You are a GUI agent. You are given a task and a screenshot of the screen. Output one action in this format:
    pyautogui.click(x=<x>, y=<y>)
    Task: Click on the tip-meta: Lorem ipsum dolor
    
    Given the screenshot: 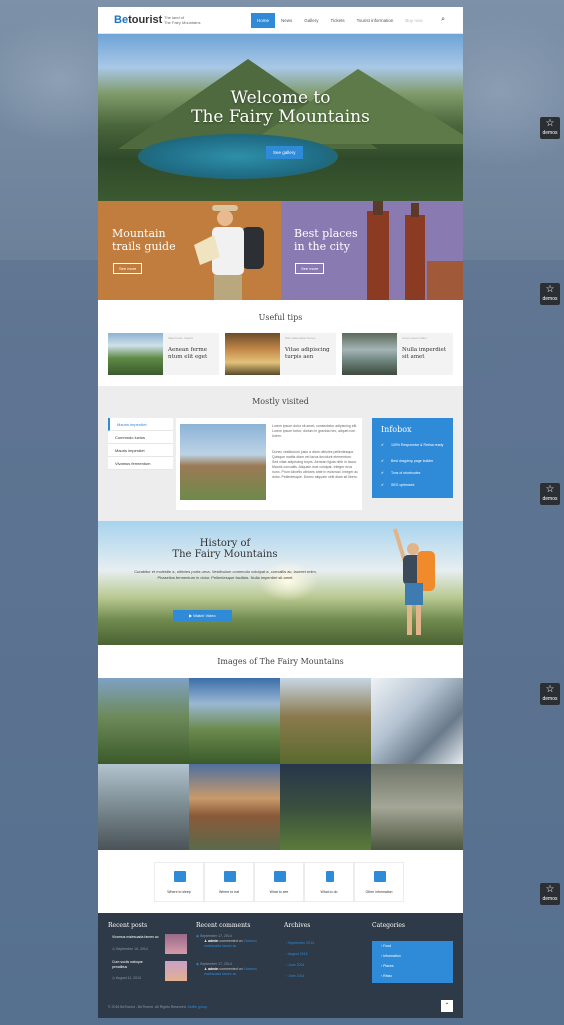 What is the action you would take?
    pyautogui.click(x=414, y=338)
    